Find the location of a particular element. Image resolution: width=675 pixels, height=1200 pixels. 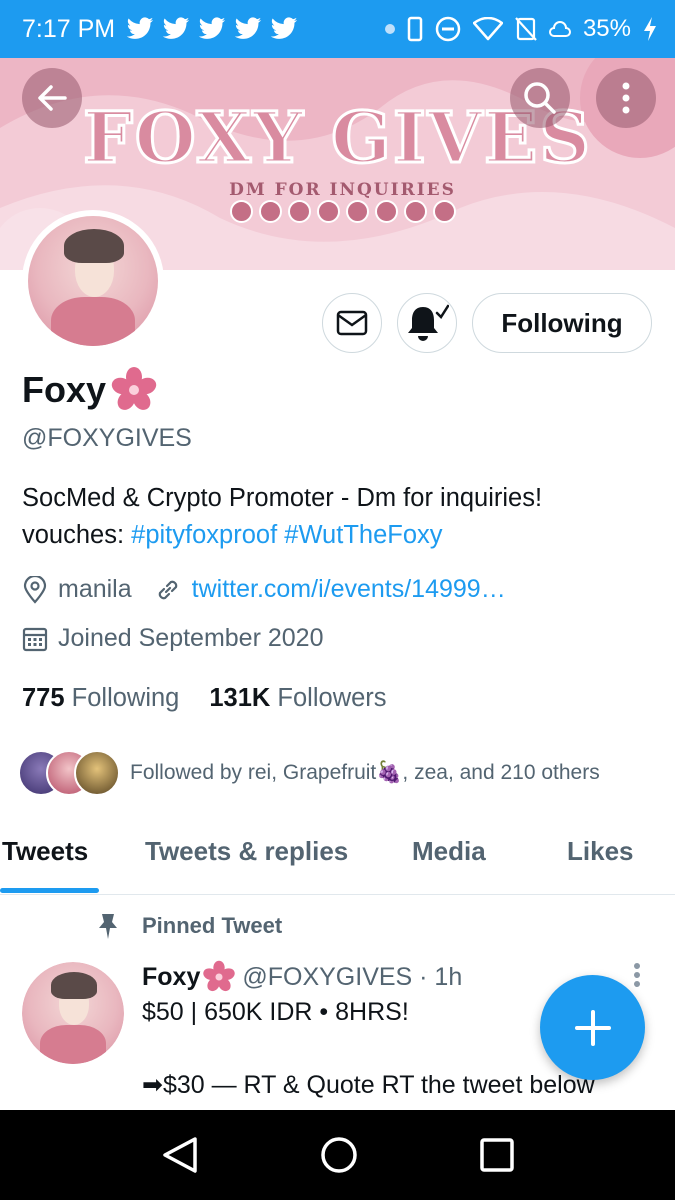

profile-location: manila is located at coordinates (95, 589).